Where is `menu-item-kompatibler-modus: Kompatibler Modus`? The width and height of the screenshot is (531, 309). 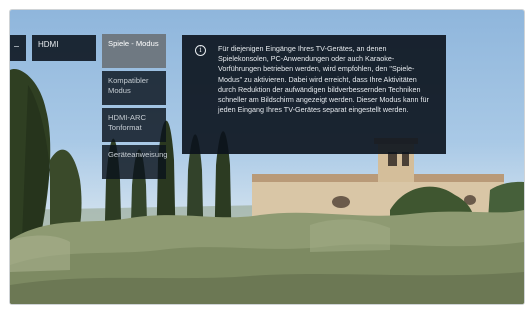
menu-item-kompatibler-modus: Kompatibler Modus is located at coordinates (134, 88).